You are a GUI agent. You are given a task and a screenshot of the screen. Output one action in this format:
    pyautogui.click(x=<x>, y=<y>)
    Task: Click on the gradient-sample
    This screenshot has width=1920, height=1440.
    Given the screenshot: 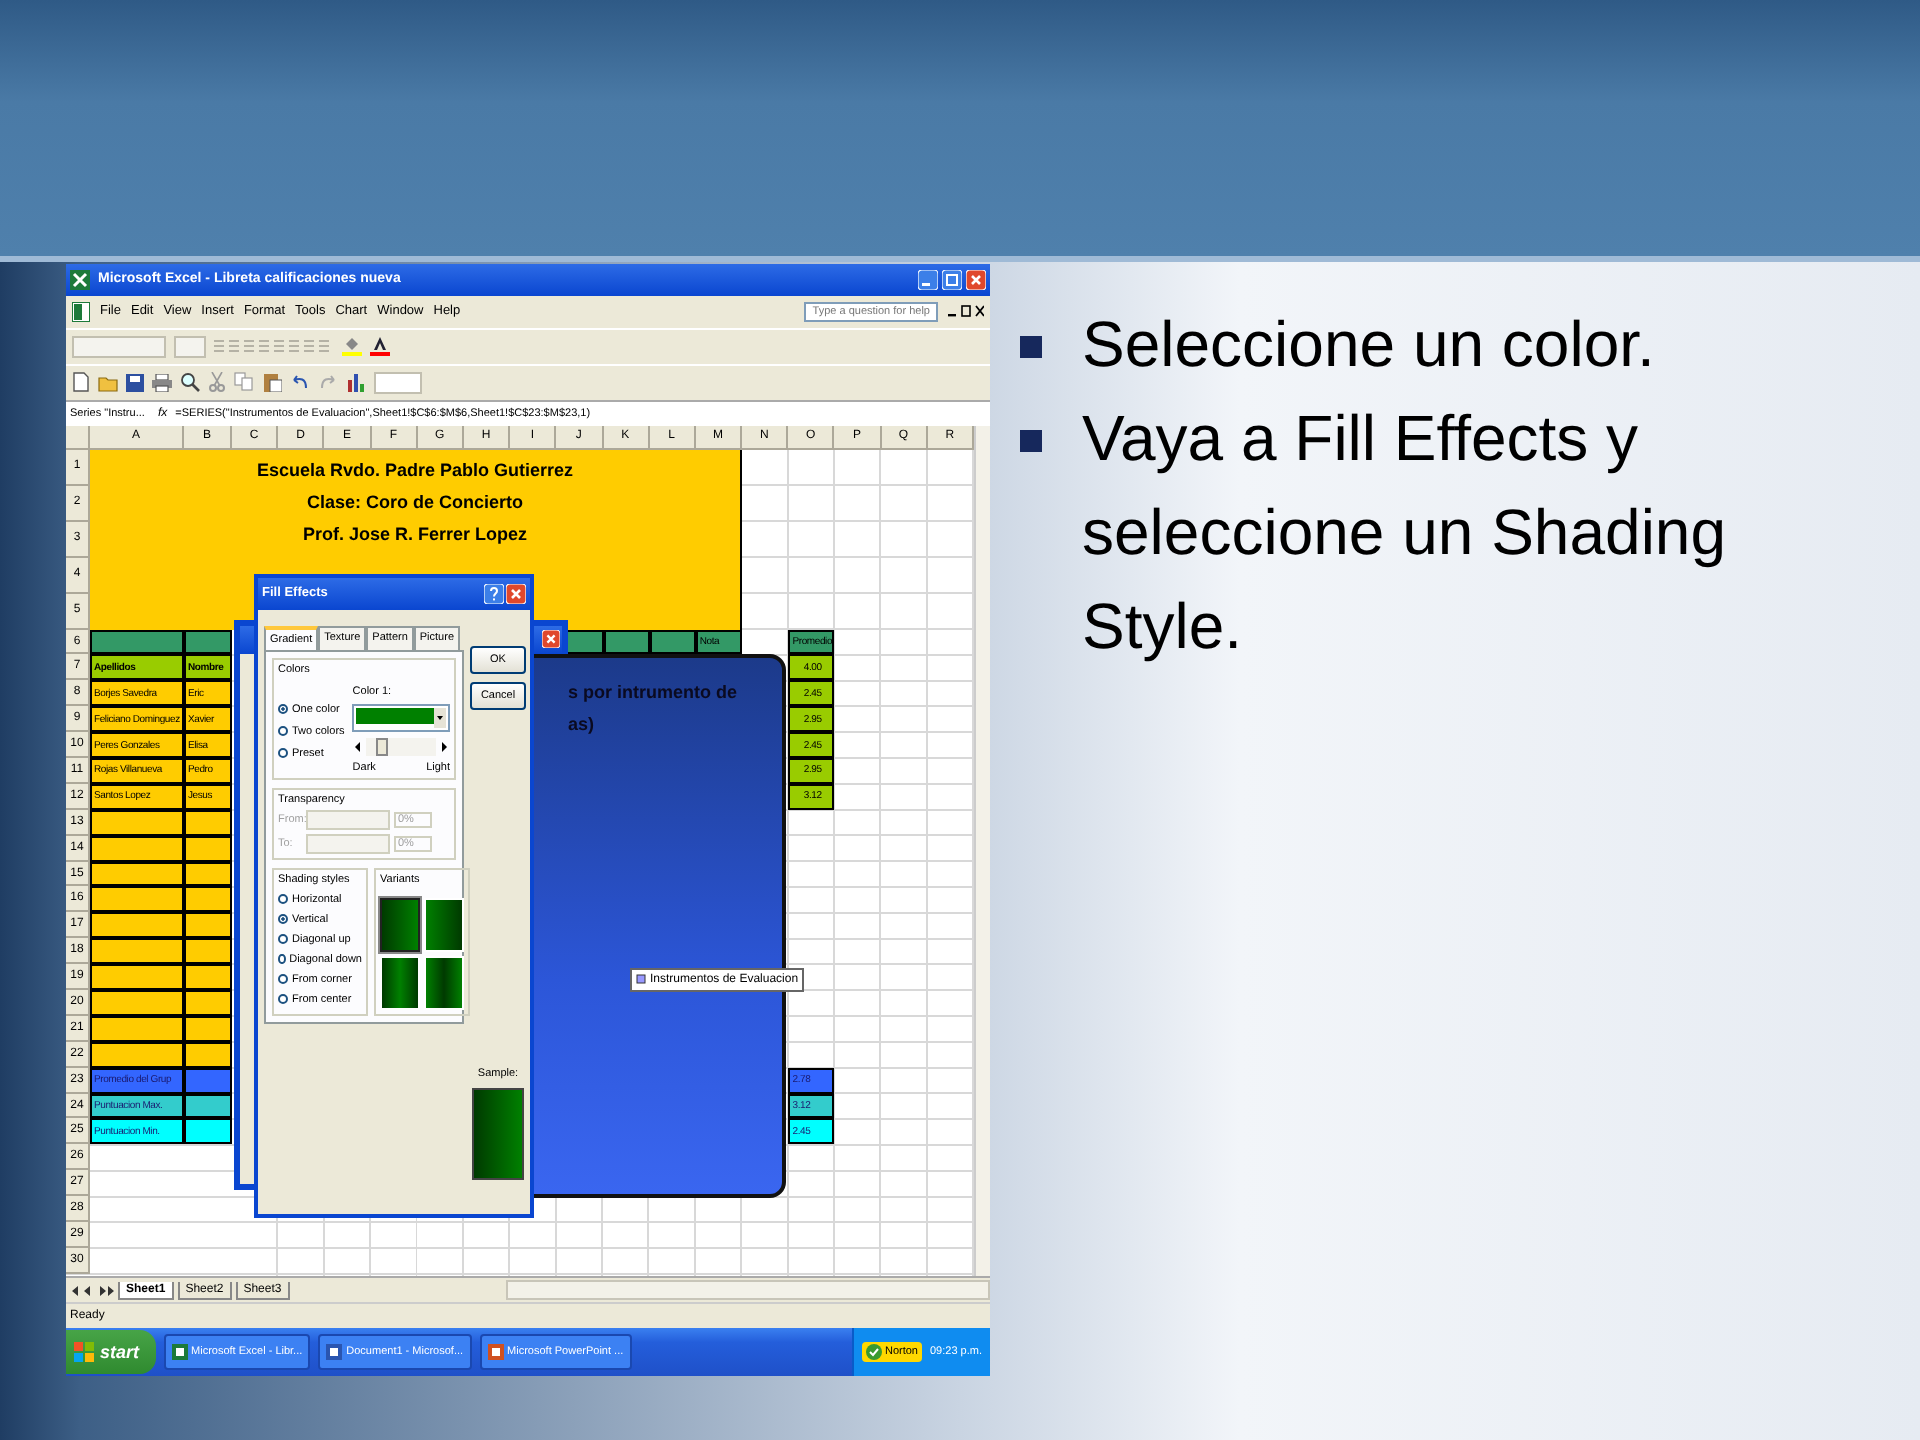 What is the action you would take?
    pyautogui.click(x=498, y=1133)
    